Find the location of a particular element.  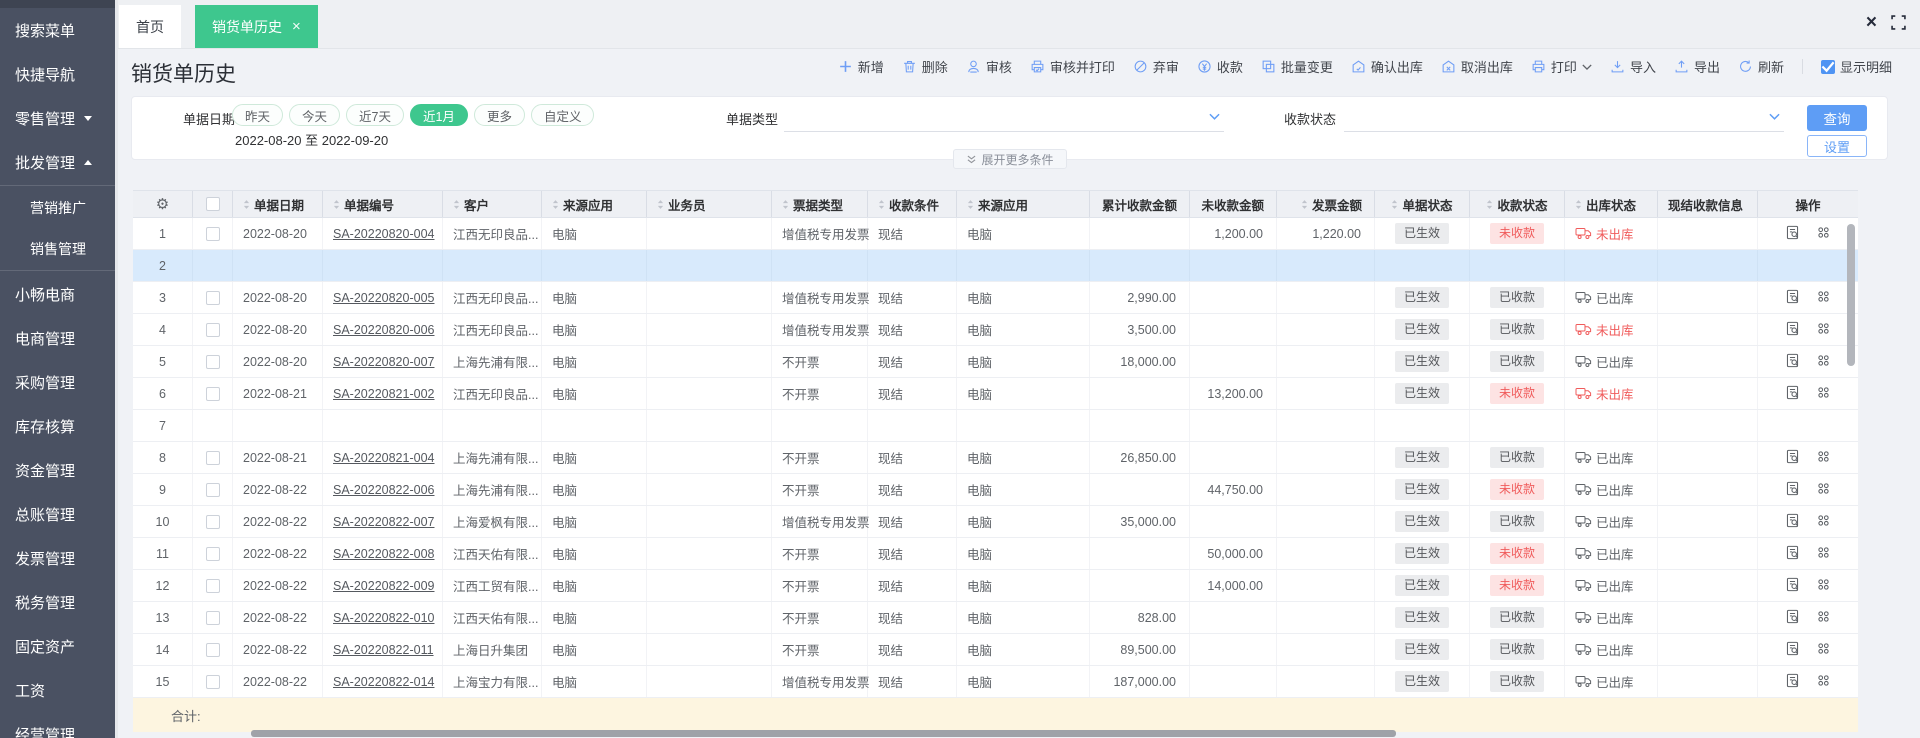

date-pill-yesterday: 昨天 is located at coordinates (258, 115).